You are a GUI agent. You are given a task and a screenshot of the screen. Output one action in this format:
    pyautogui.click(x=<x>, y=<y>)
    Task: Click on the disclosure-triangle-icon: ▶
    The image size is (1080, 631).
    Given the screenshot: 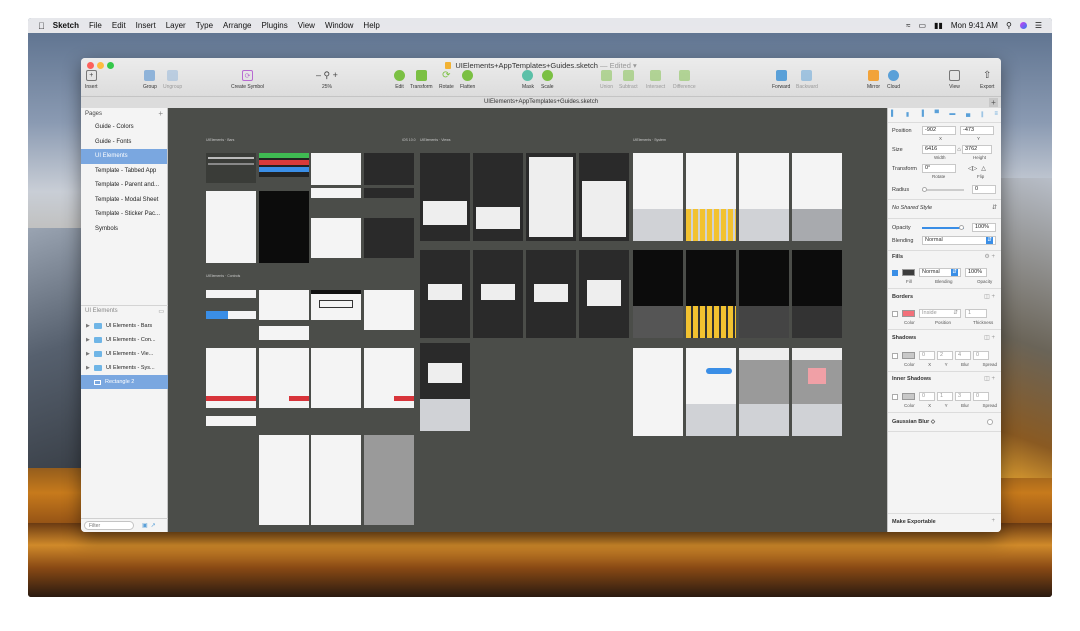 What is the action you would take?
    pyautogui.click(x=90, y=354)
    